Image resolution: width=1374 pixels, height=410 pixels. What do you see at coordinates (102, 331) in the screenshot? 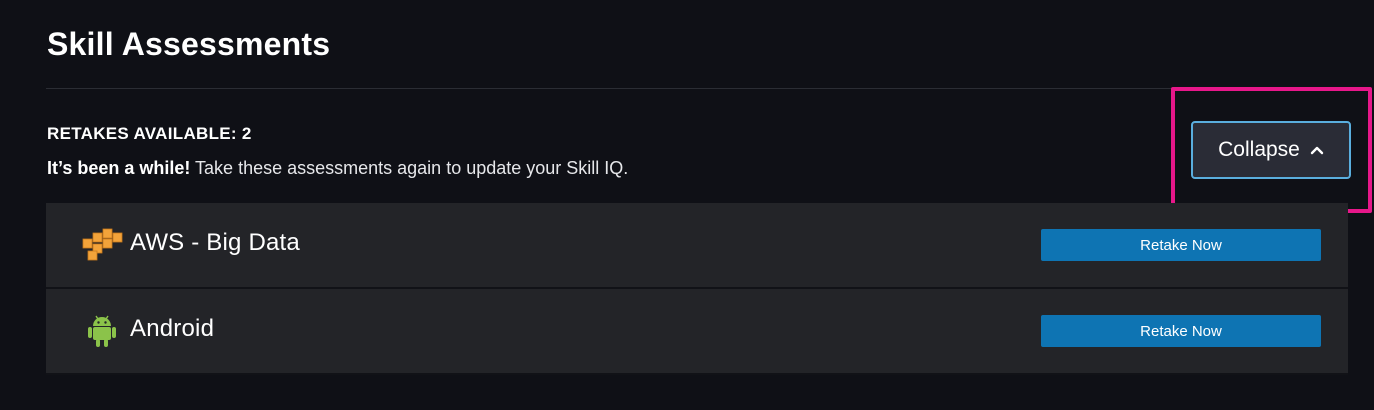
I see `android-icon` at bounding box center [102, 331].